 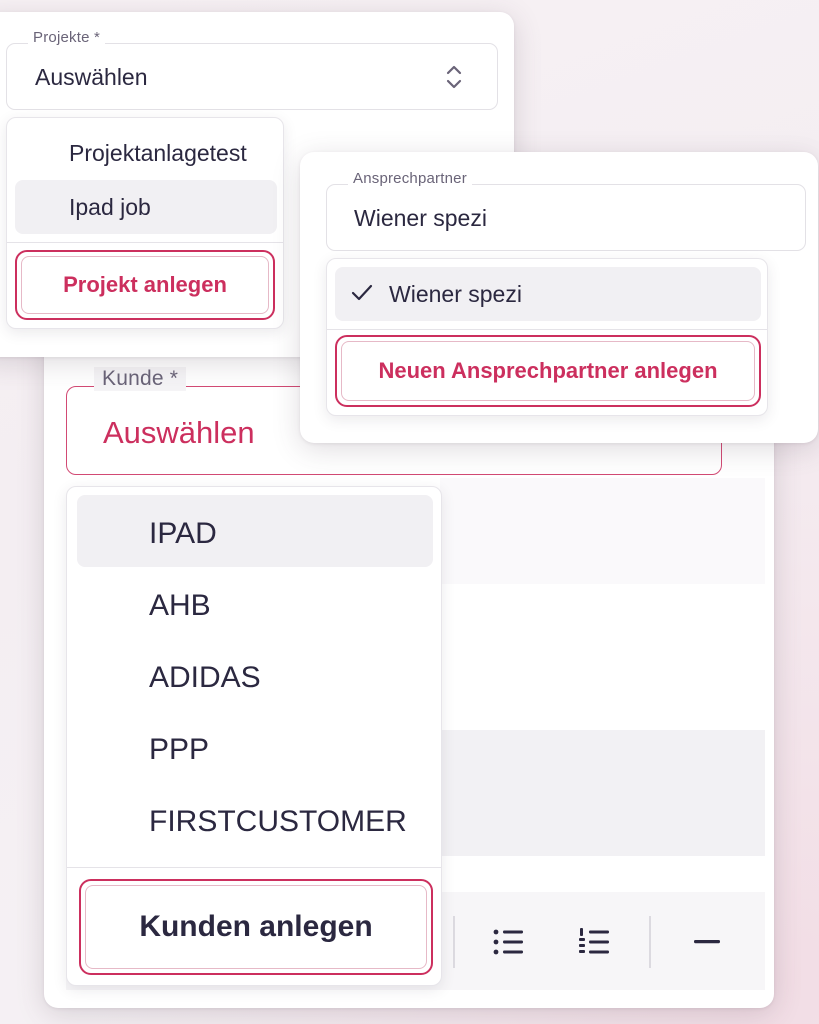 I want to click on kunden-anlegen-label: Kunden anlegen, so click(x=256, y=926).